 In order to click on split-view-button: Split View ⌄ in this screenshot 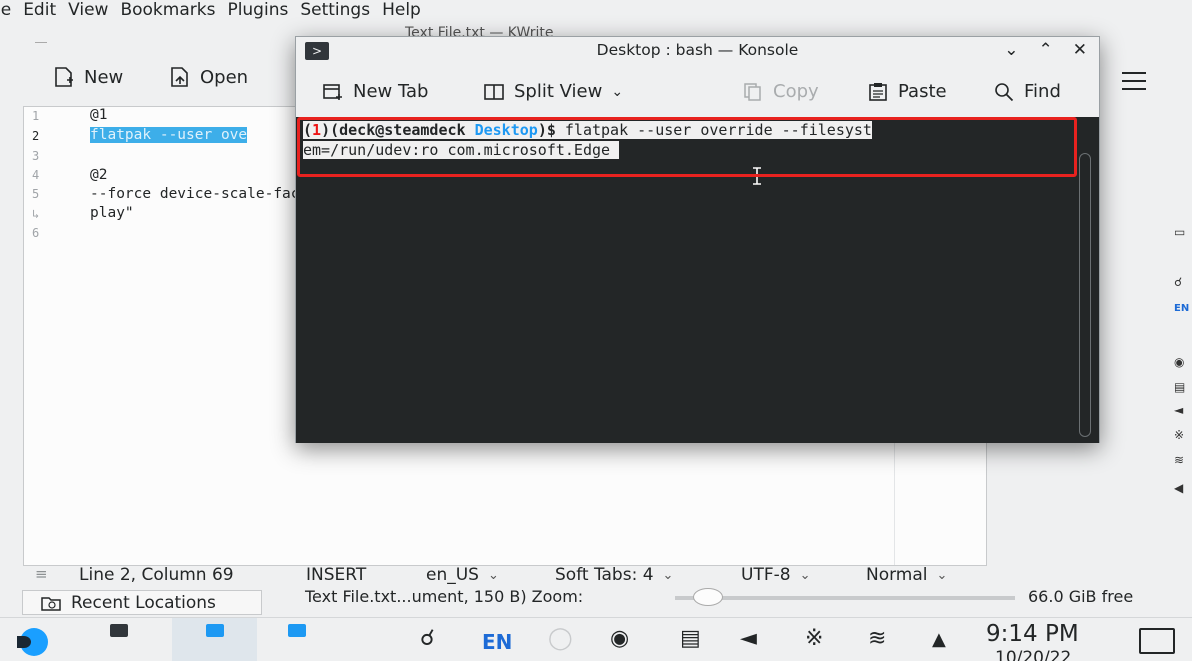, I will do `click(553, 91)`.